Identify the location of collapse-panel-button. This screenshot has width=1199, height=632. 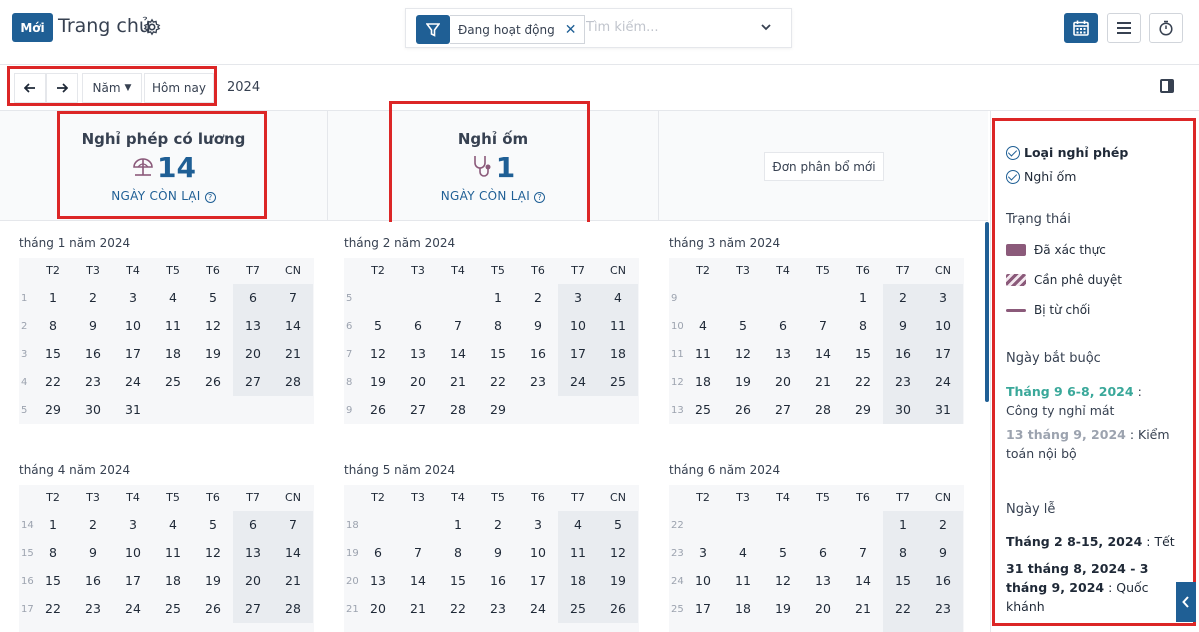
(1186, 602).